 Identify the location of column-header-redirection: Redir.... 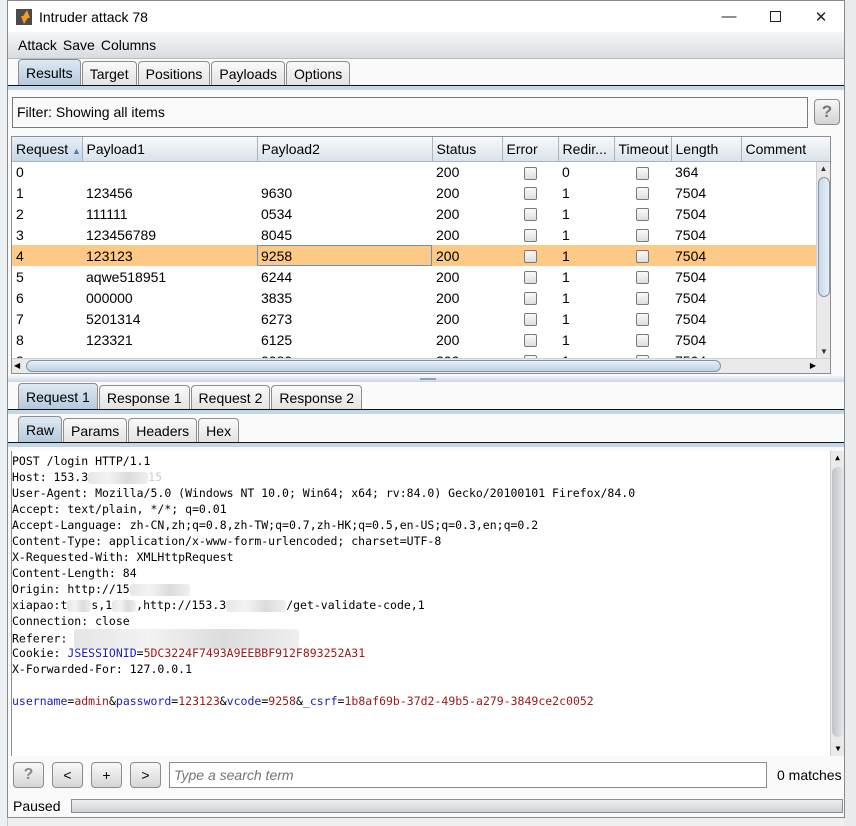
(586, 149).